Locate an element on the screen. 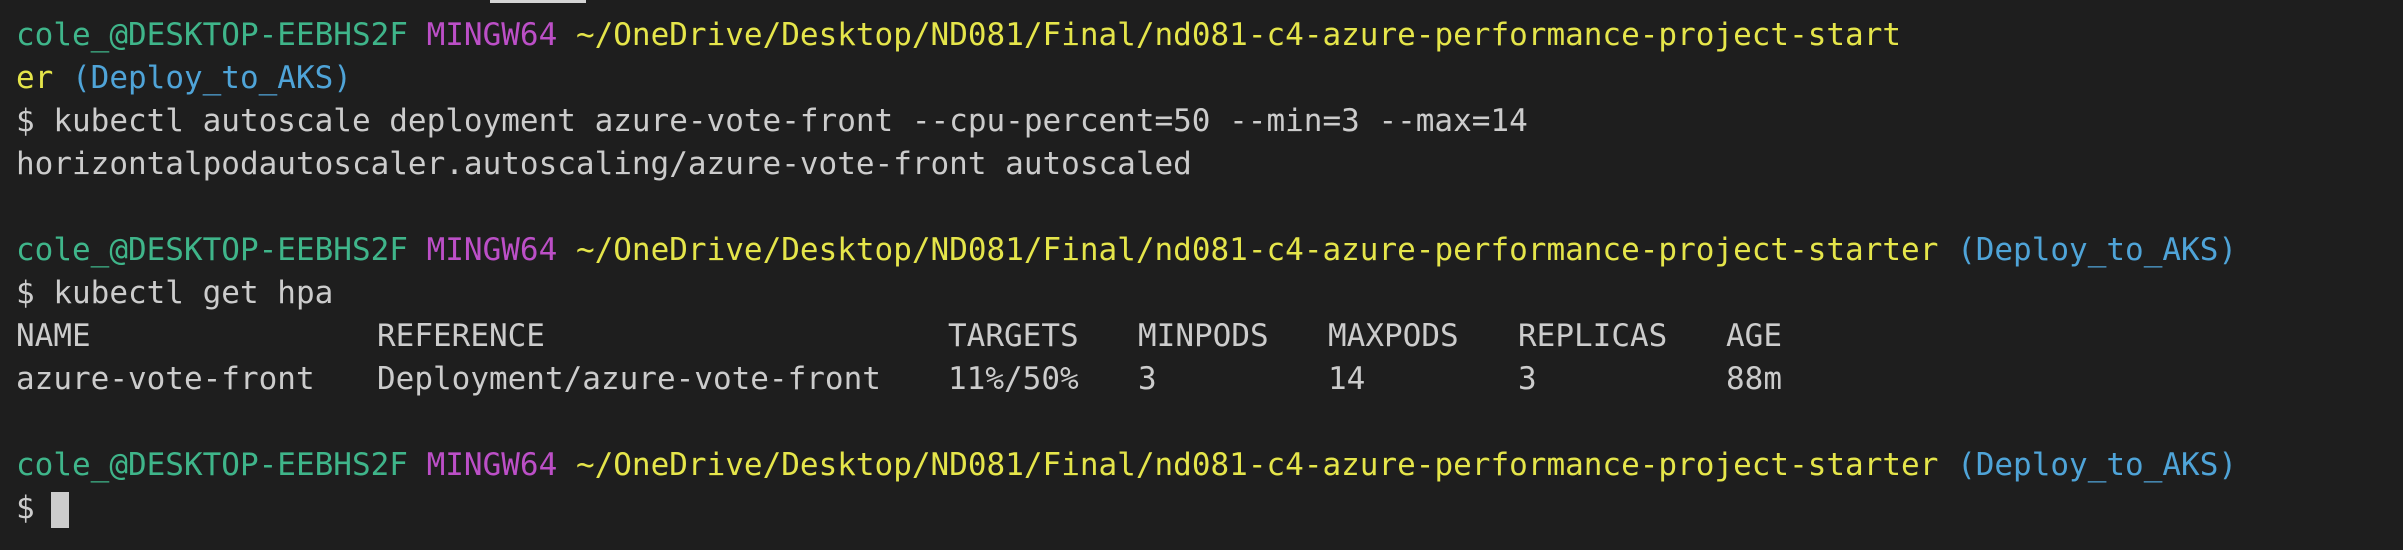 This screenshot has width=2403, height=550. command-input-line: $ is located at coordinates (1209, 508).